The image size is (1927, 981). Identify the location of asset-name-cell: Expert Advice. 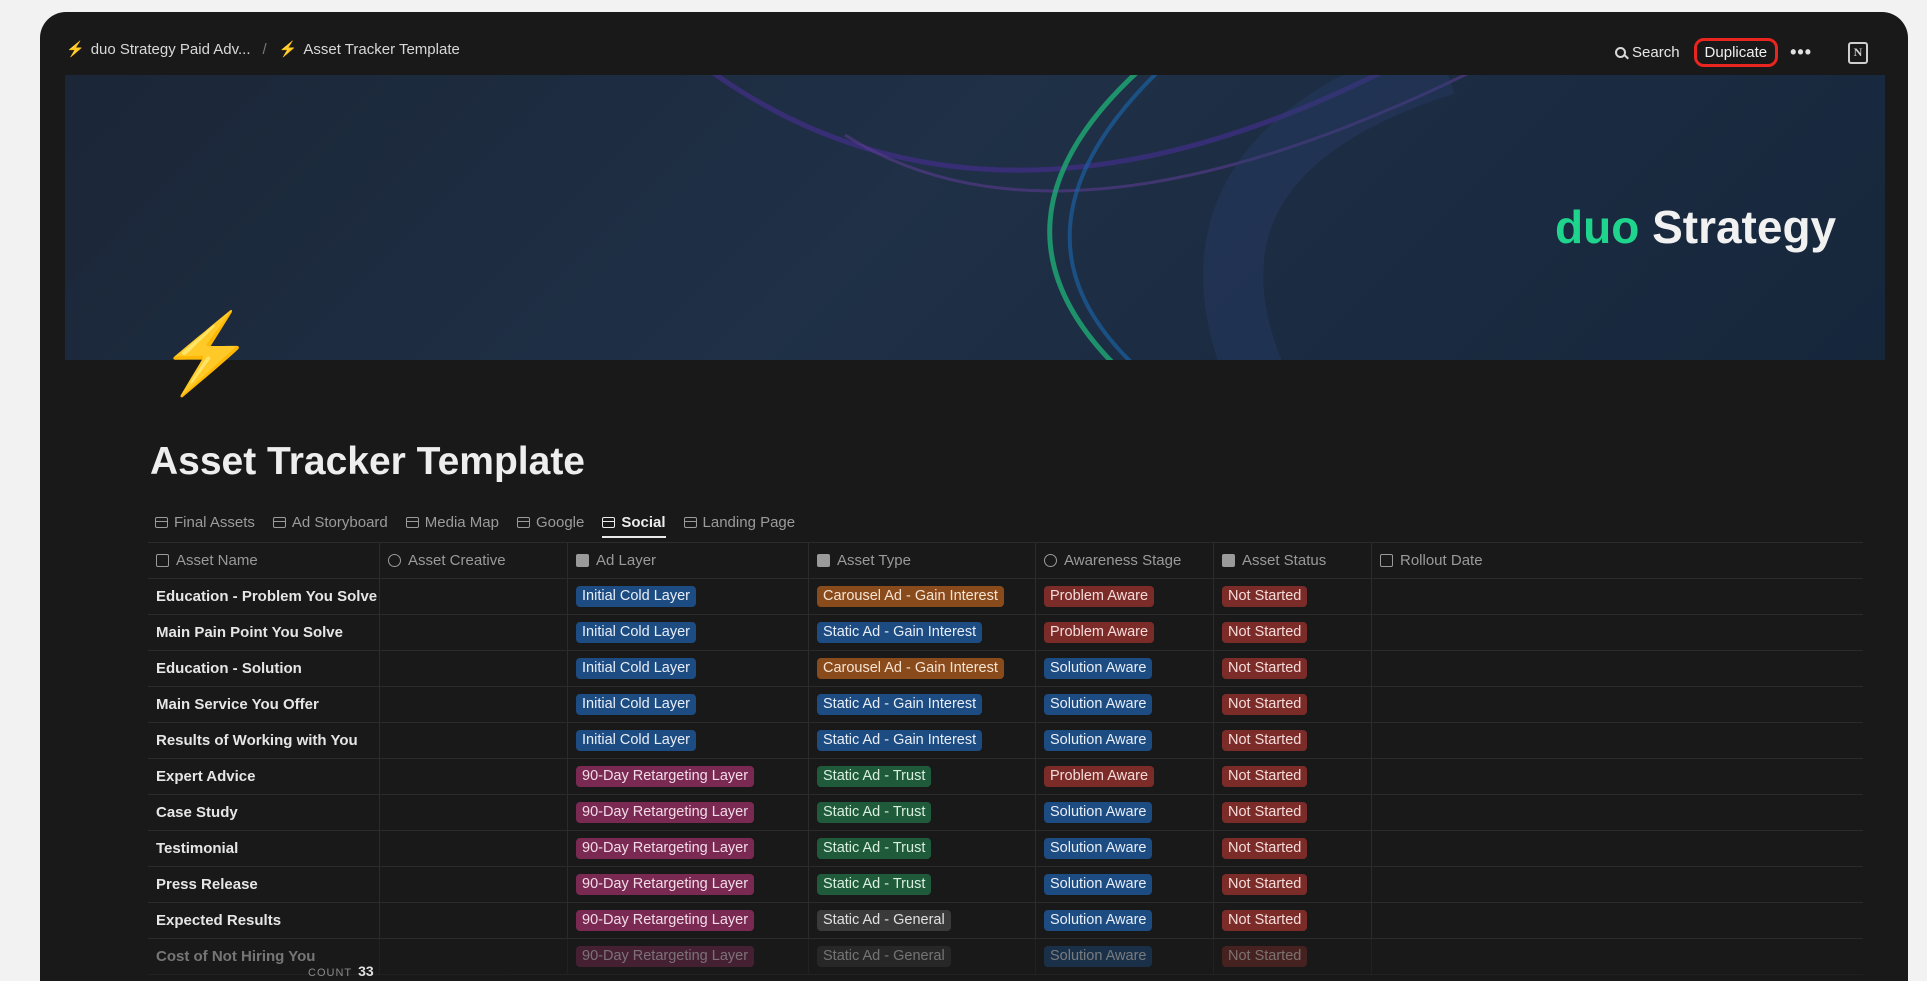
(264, 776).